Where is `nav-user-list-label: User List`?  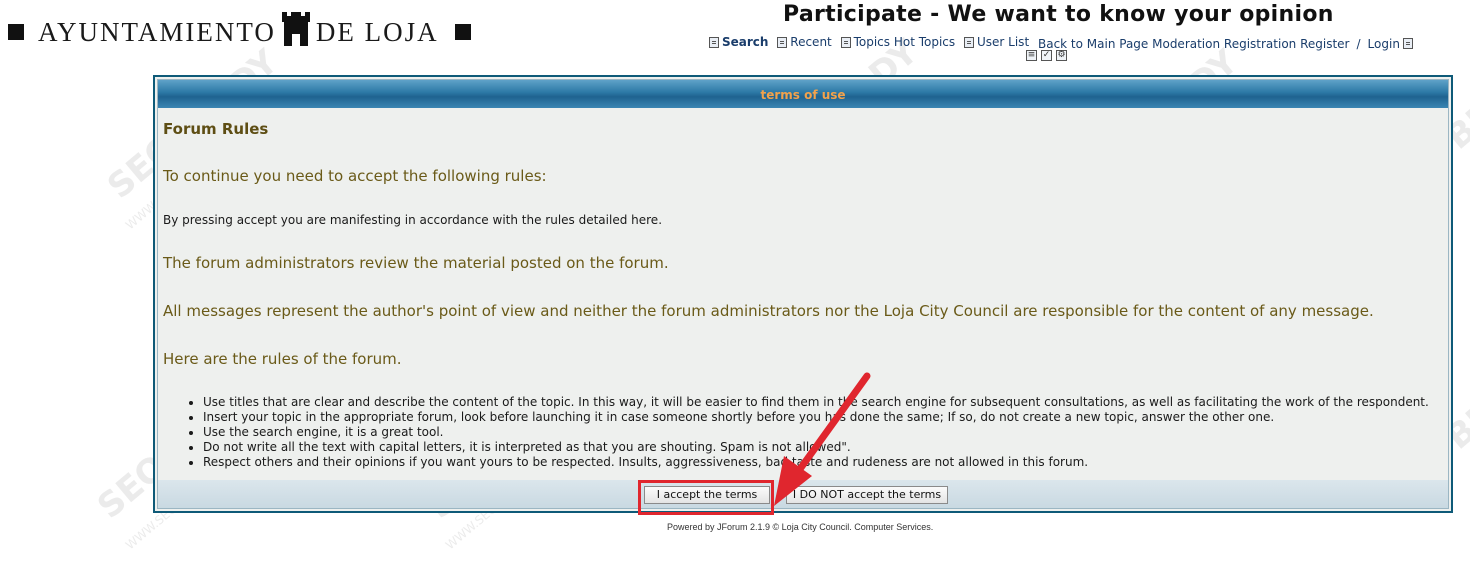 nav-user-list-label: User List is located at coordinates (1003, 42).